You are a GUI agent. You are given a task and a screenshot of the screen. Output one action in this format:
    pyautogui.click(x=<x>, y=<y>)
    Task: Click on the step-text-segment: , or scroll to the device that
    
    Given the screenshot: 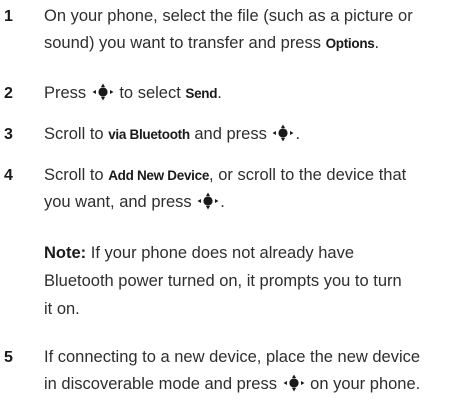 What is the action you would take?
    pyautogui.click(x=308, y=175)
    